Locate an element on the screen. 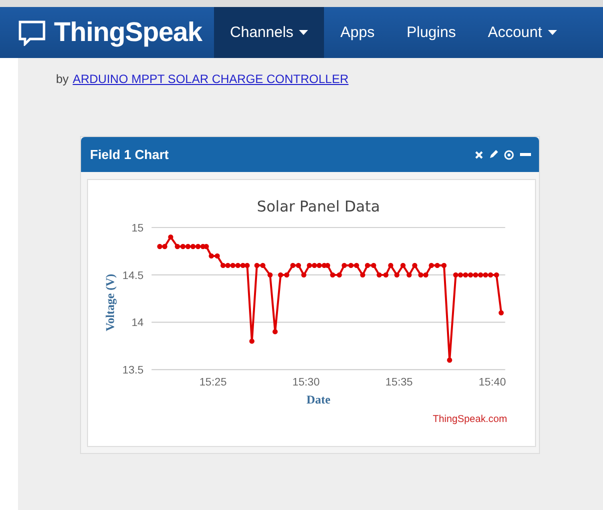 The width and height of the screenshot is (603, 510). x-tick-label: 15:25 is located at coordinates (213, 382).